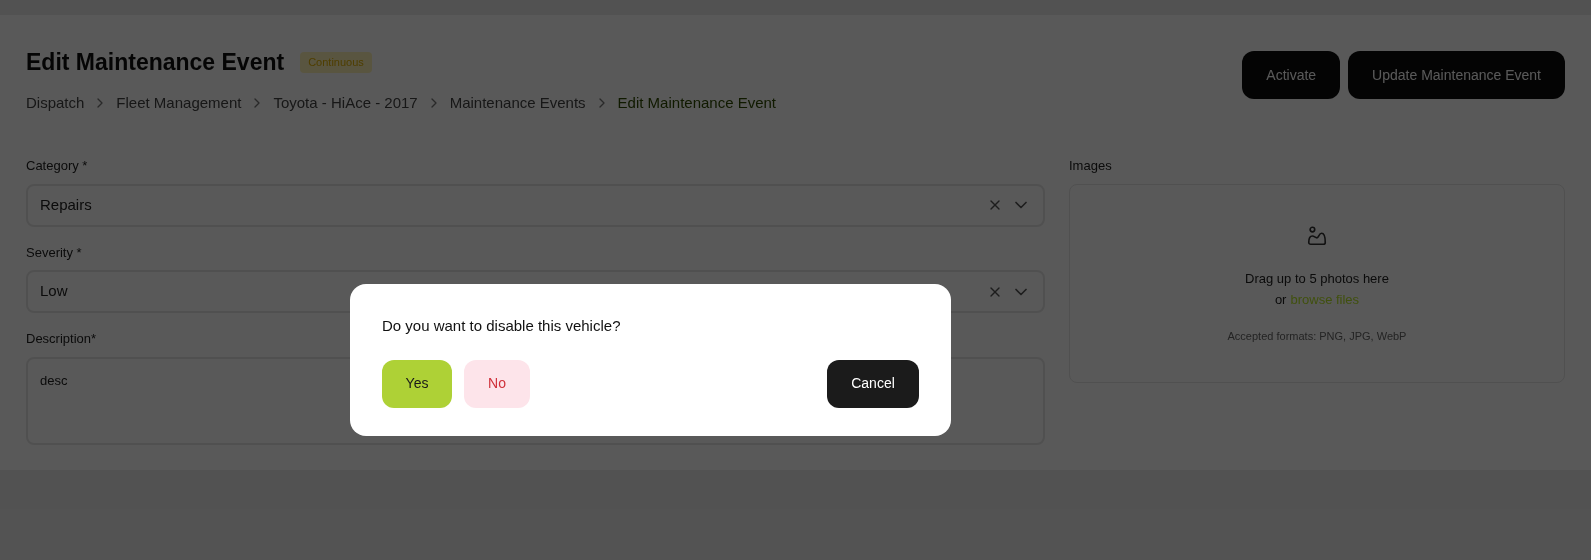  Describe the element at coordinates (1317, 235) in the screenshot. I see `image-icon` at that location.